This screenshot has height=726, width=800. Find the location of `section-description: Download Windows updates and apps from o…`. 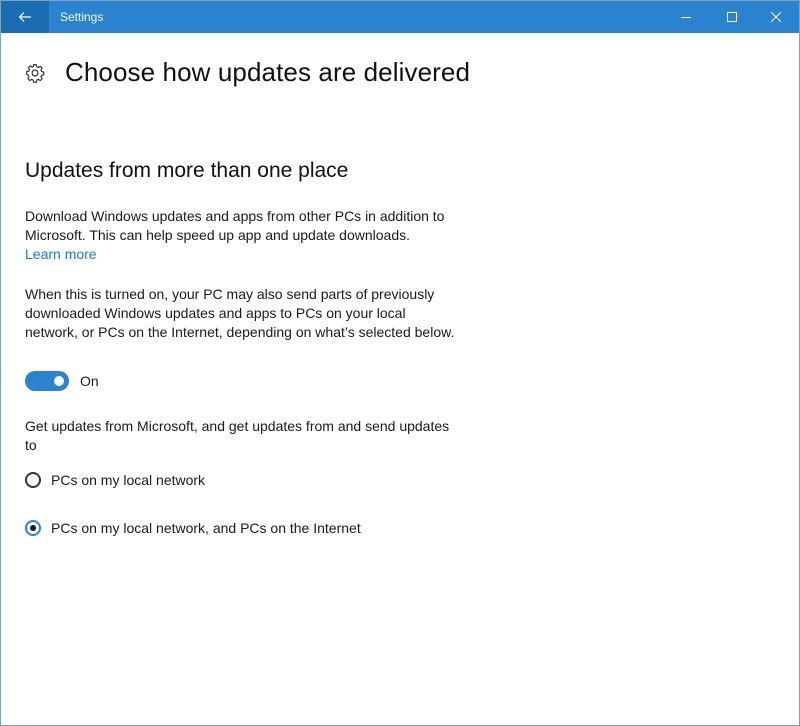

section-description: Download Windows updates and apps from o… is located at coordinates (235, 225).